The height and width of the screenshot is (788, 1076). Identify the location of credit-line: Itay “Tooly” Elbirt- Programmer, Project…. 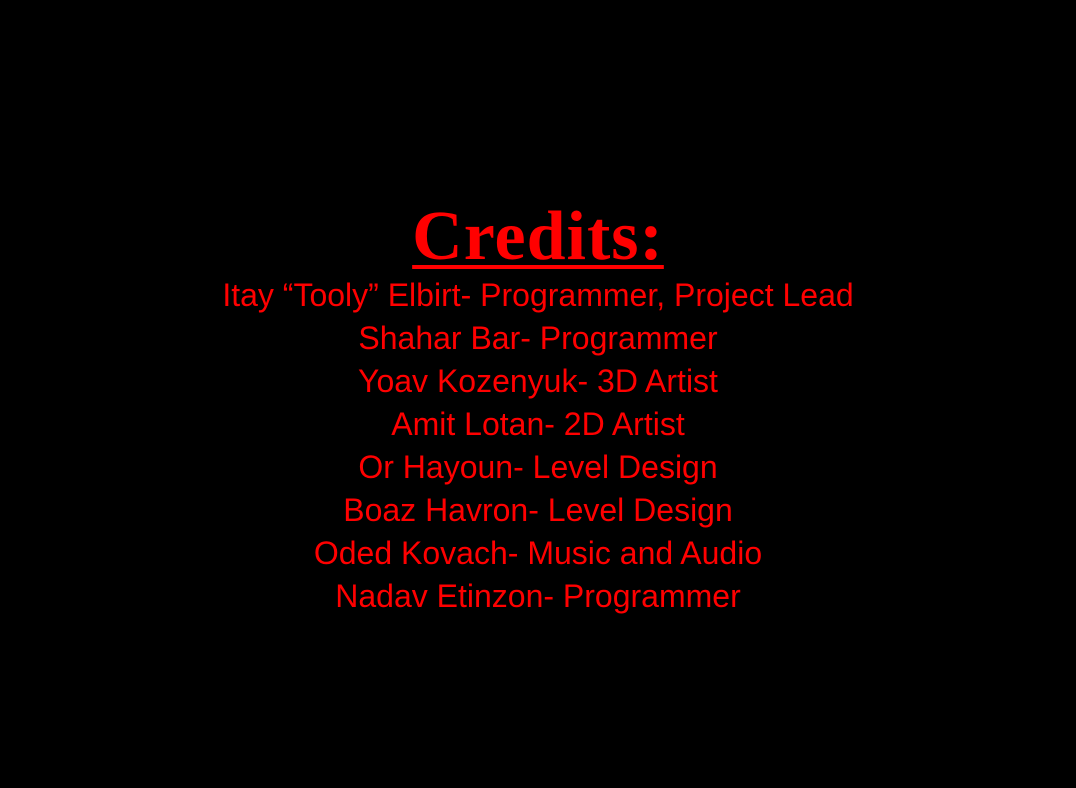
(538, 295).